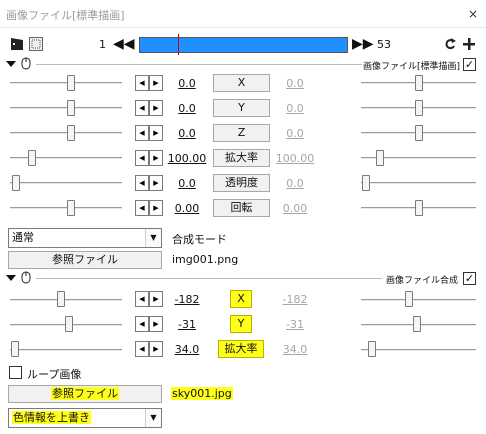 The height and width of the screenshot is (434, 486). Describe the element at coordinates (187, 349) in the screenshot. I see `start-value: 34.0` at that location.